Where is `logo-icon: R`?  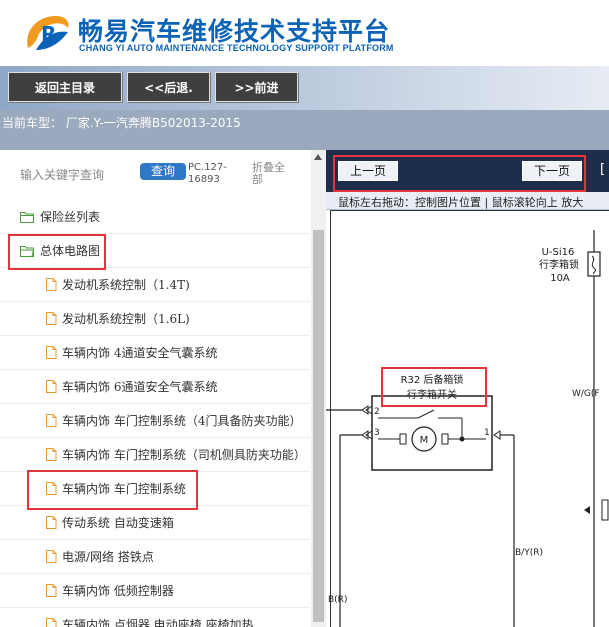 logo-icon: R is located at coordinates (48, 33).